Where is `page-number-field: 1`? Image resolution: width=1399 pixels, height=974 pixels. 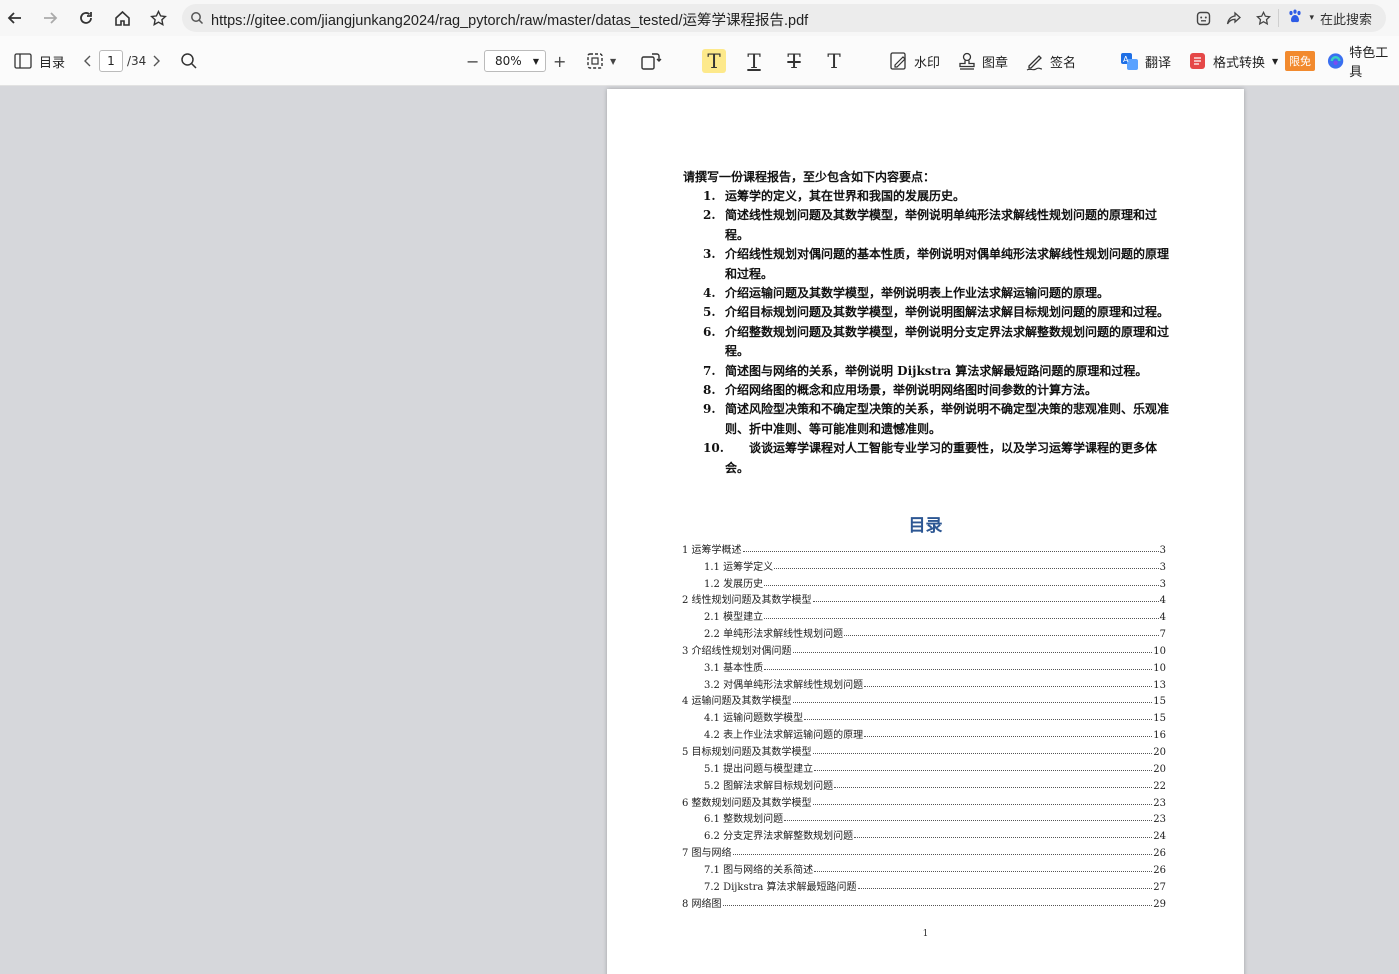
page-number-field: 1 is located at coordinates (111, 61).